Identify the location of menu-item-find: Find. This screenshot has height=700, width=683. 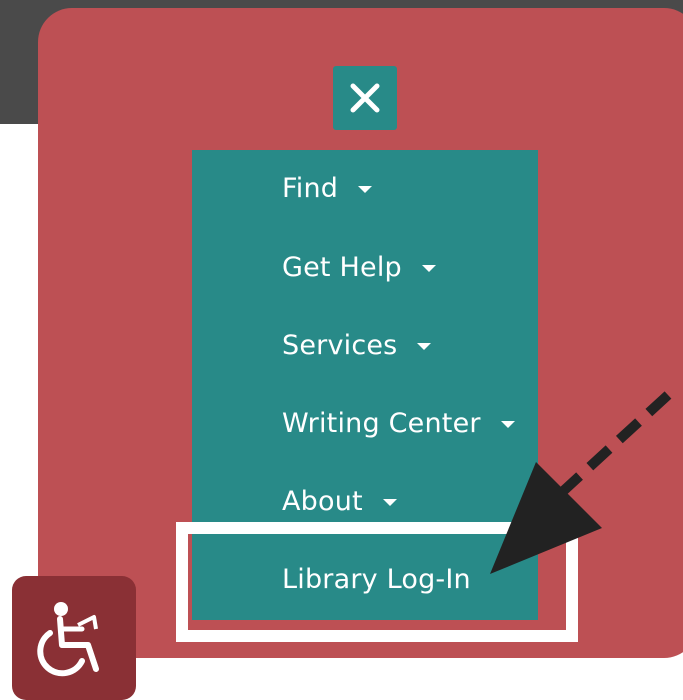
(327, 188).